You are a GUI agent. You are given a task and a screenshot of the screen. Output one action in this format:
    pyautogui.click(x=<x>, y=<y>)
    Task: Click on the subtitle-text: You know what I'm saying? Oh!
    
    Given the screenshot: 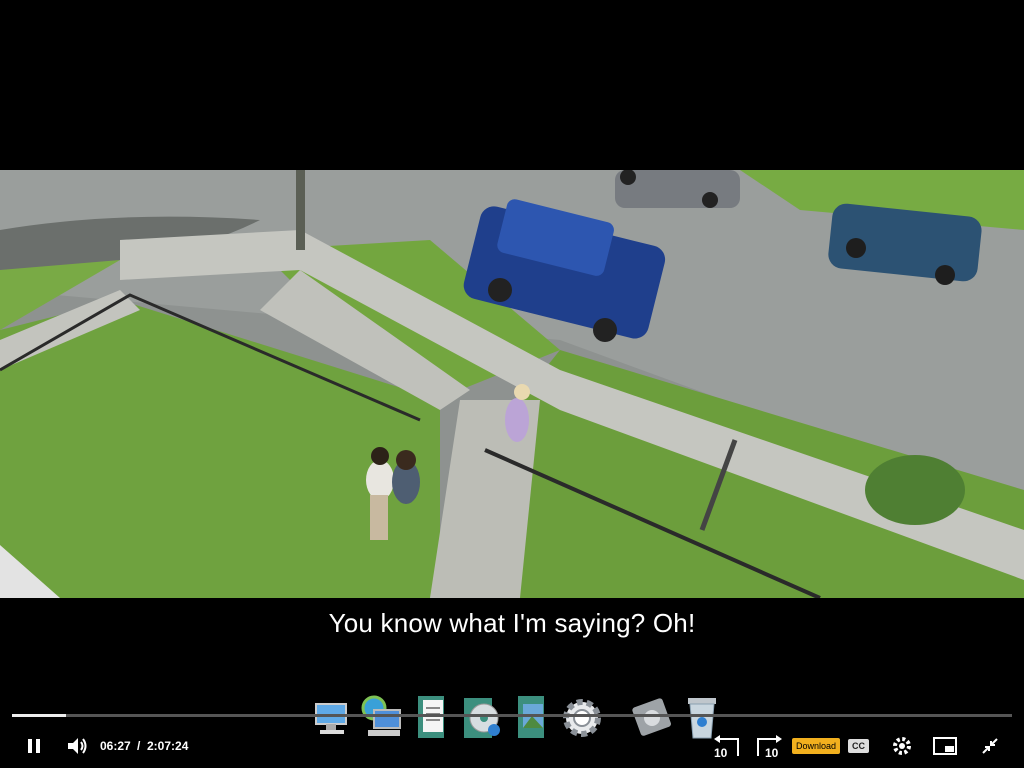 What is the action you would take?
    pyautogui.click(x=512, y=623)
    